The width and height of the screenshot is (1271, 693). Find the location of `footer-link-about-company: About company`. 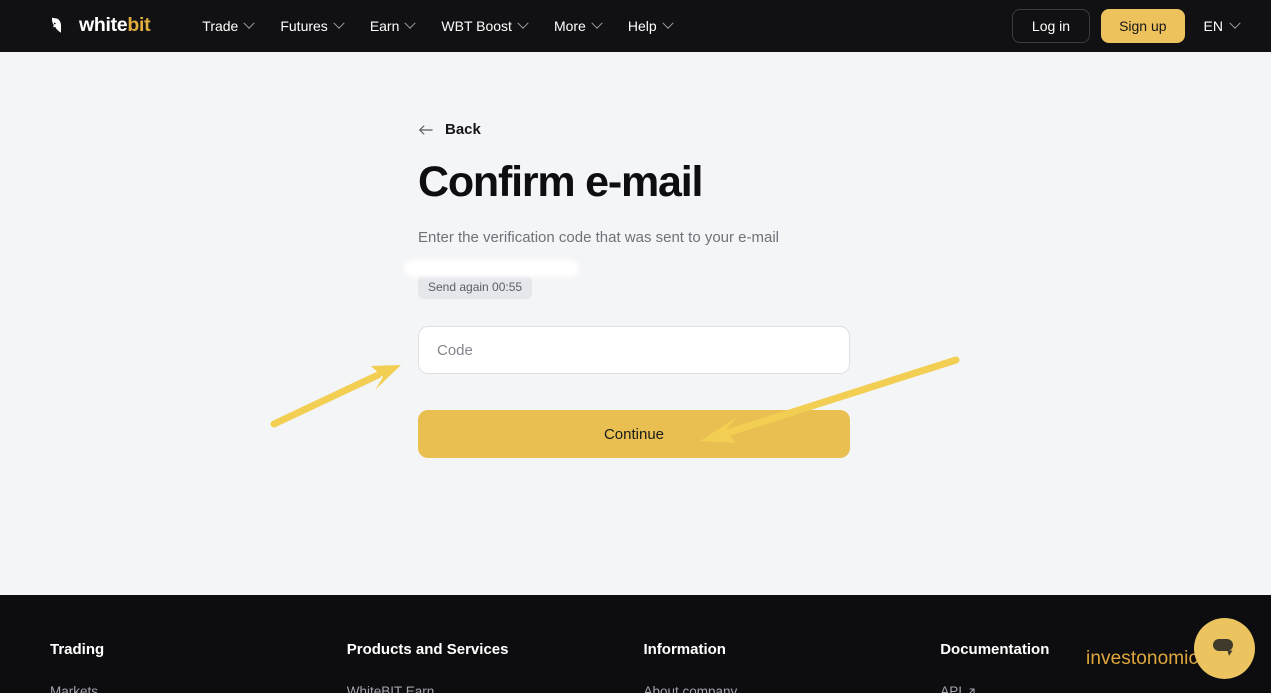

footer-link-about-company: About company is located at coordinates (690, 688).